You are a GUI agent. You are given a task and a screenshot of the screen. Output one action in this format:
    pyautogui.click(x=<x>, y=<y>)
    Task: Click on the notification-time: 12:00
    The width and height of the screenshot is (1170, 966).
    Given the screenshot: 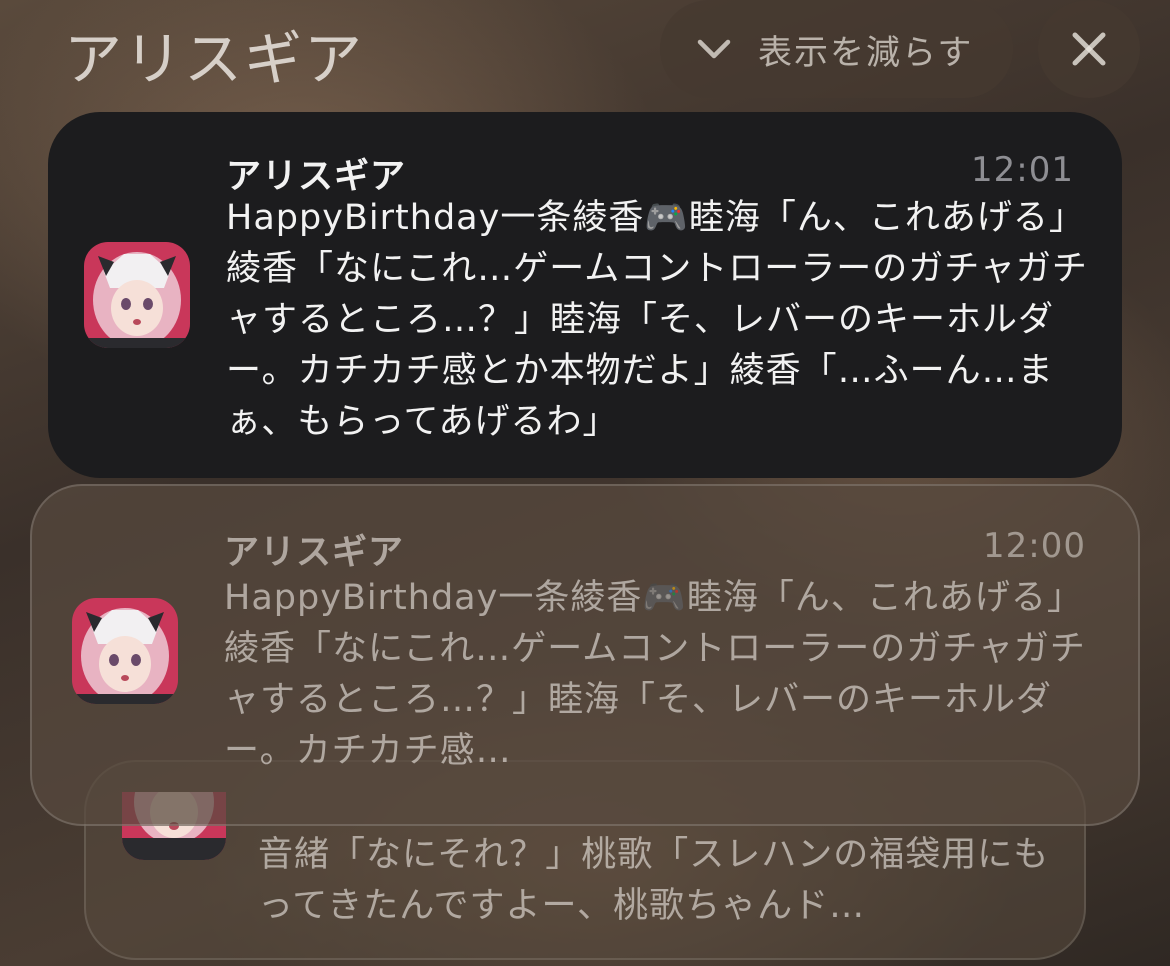 What is the action you would take?
    pyautogui.click(x=1034, y=546)
    